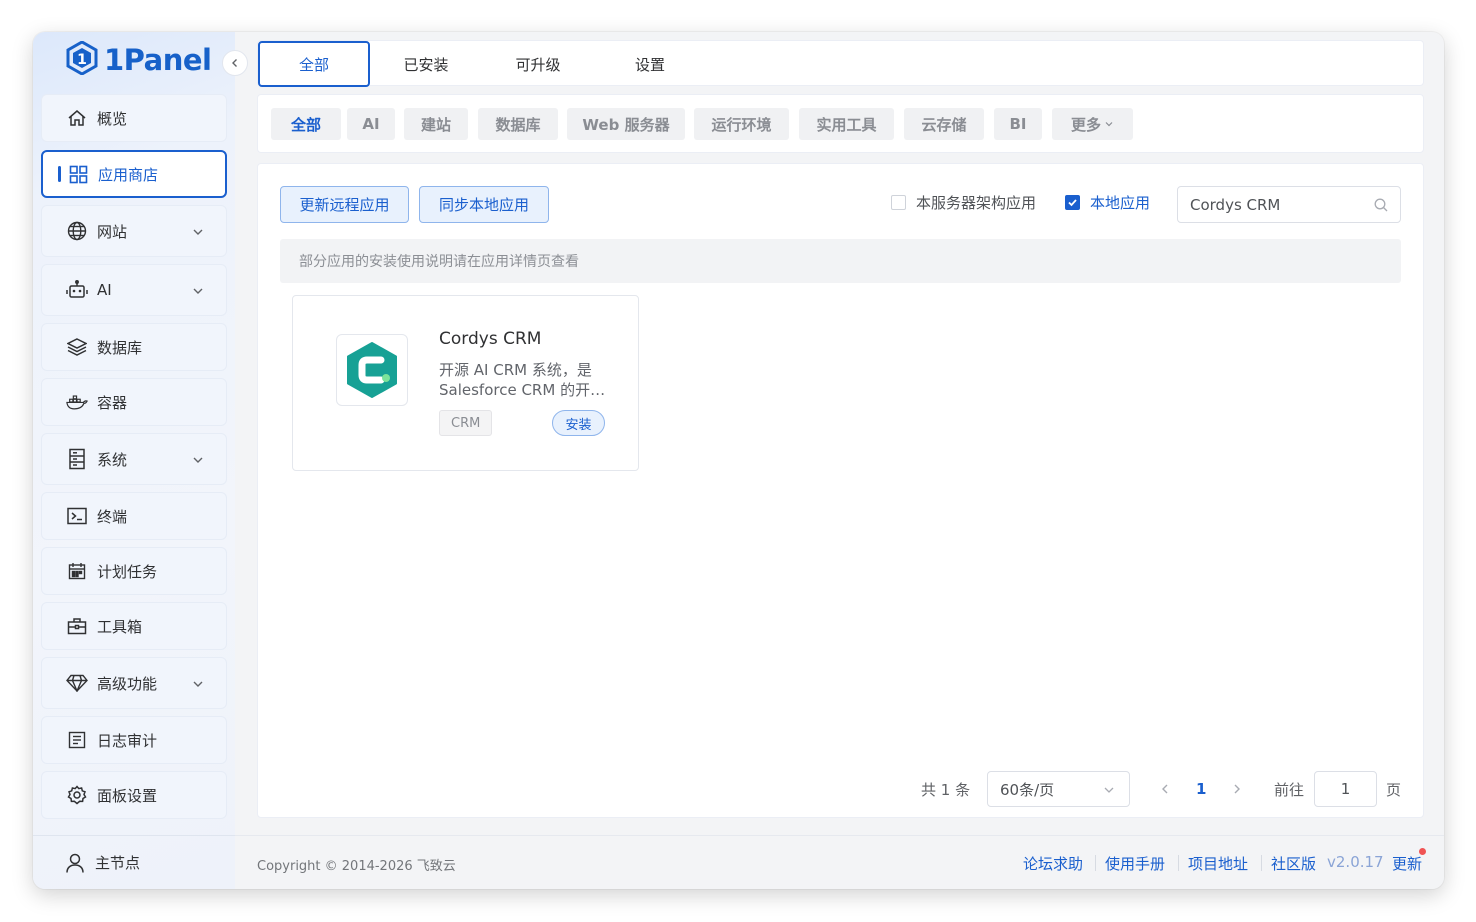  Describe the element at coordinates (1381, 207) in the screenshot. I see `search-icon` at that location.